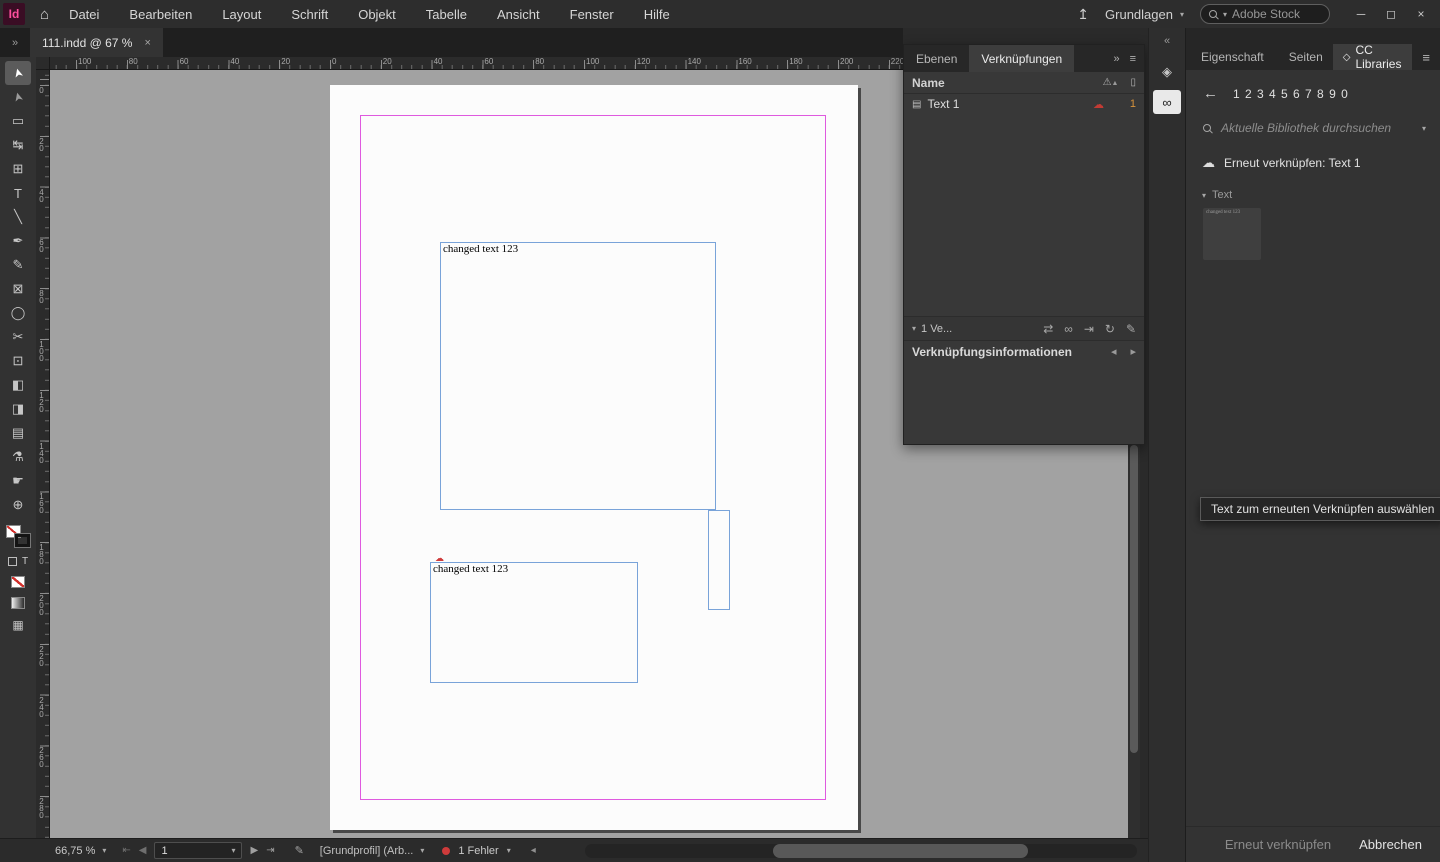 This screenshot has width=1440, height=862. I want to click on minimize-button: ─, so click(1361, 14).